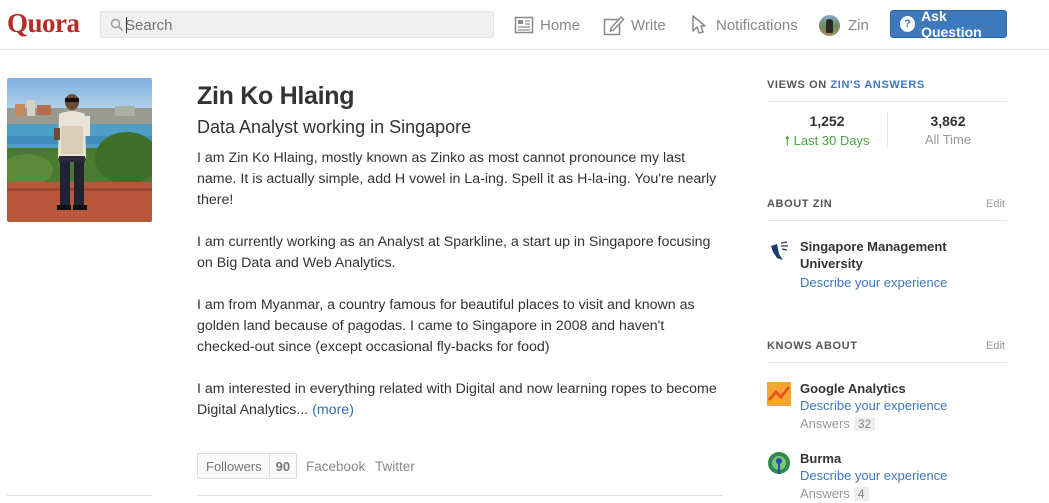  I want to click on education-school: Singapore Management University, so click(887, 255).